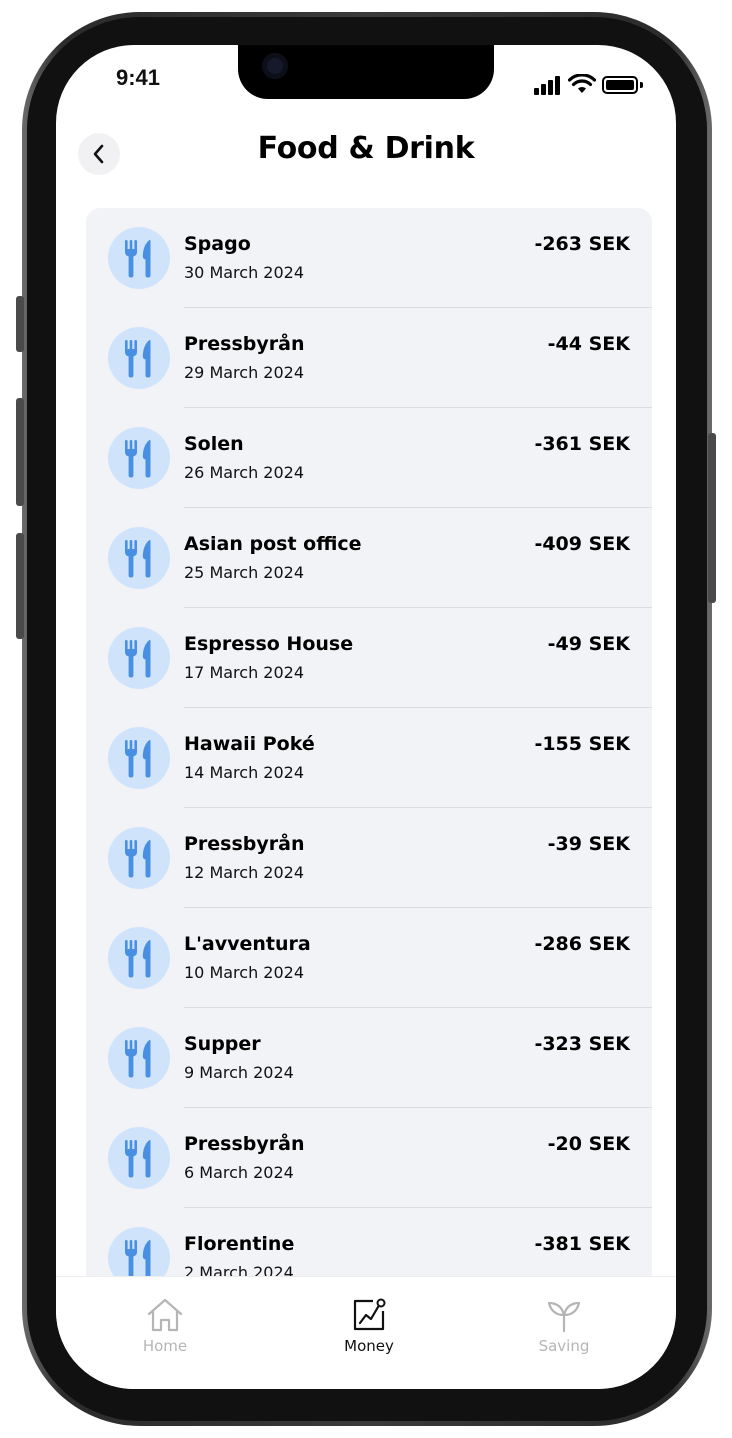 The image size is (732, 1438). What do you see at coordinates (217, 244) in the screenshot?
I see `merchant-name: Spago` at bounding box center [217, 244].